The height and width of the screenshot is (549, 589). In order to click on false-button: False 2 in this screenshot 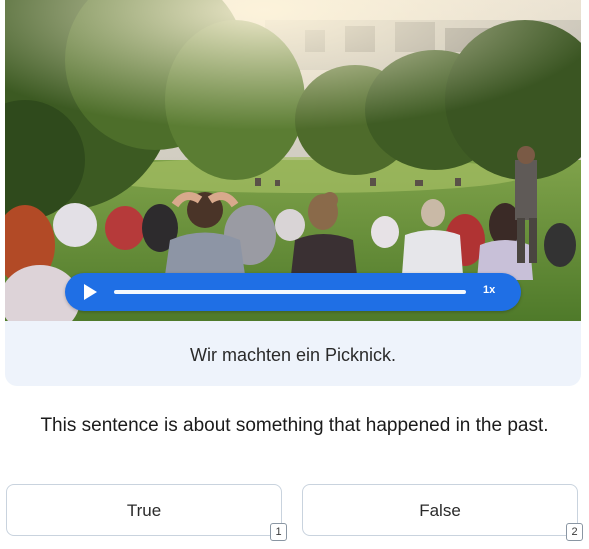, I will do `click(442, 512)`.